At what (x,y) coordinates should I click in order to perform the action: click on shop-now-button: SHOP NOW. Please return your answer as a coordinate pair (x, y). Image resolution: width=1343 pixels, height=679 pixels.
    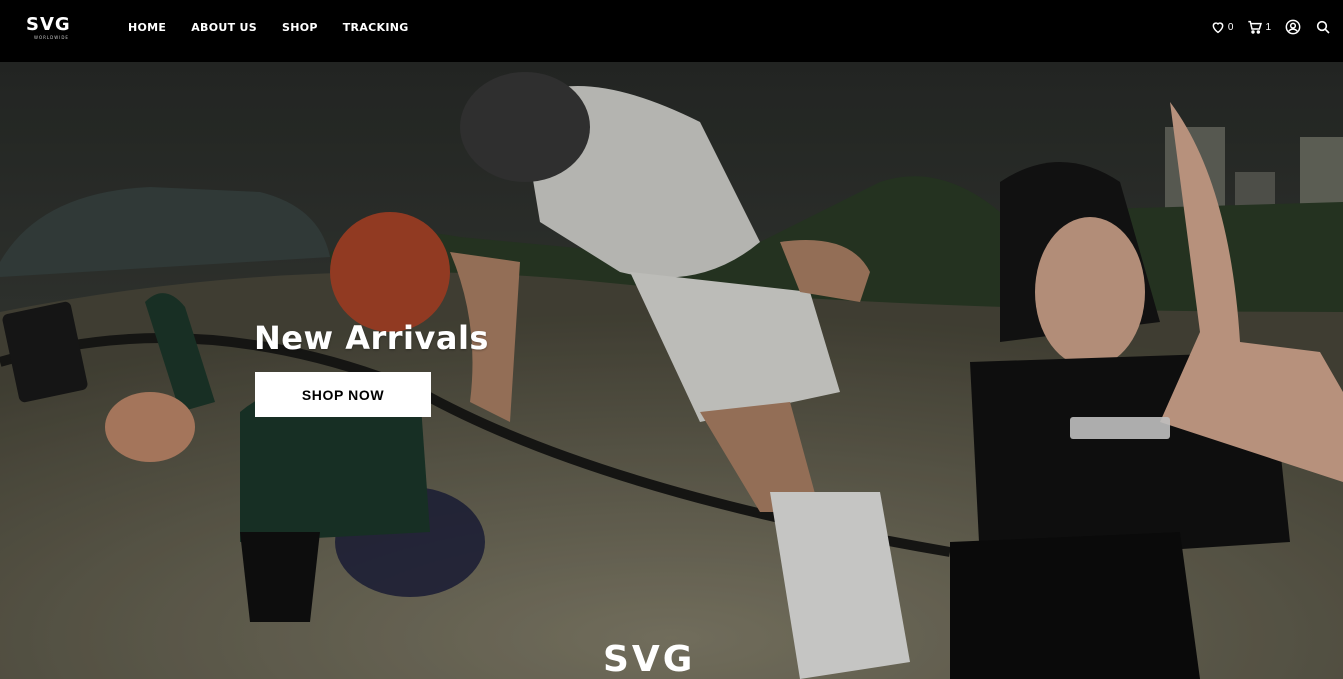
    Looking at the image, I should click on (343, 394).